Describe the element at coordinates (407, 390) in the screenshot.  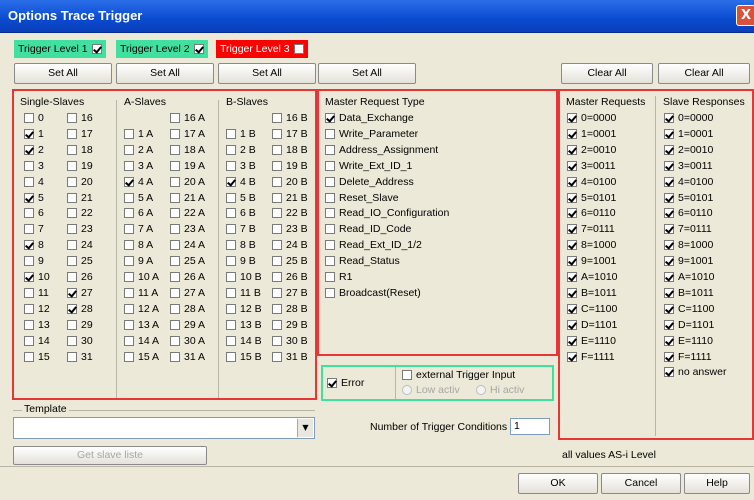
I see `low-activ-radio` at that location.